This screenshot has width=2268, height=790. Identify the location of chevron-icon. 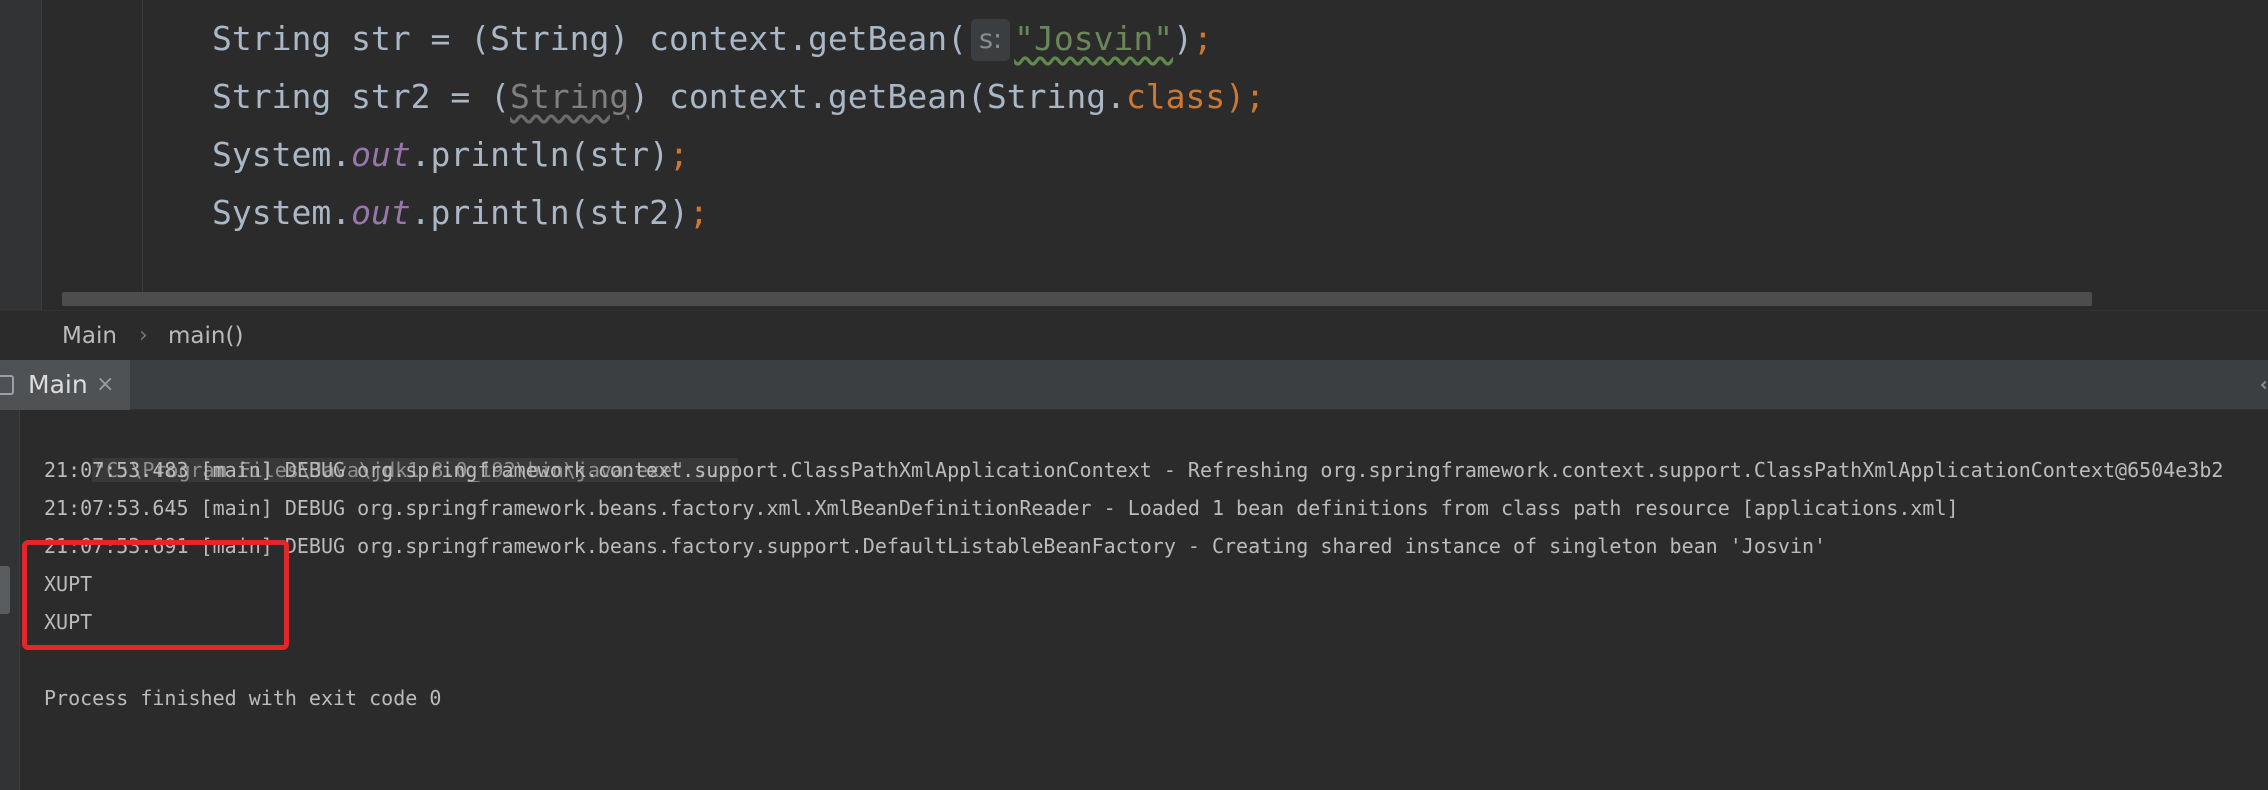
(2264, 385).